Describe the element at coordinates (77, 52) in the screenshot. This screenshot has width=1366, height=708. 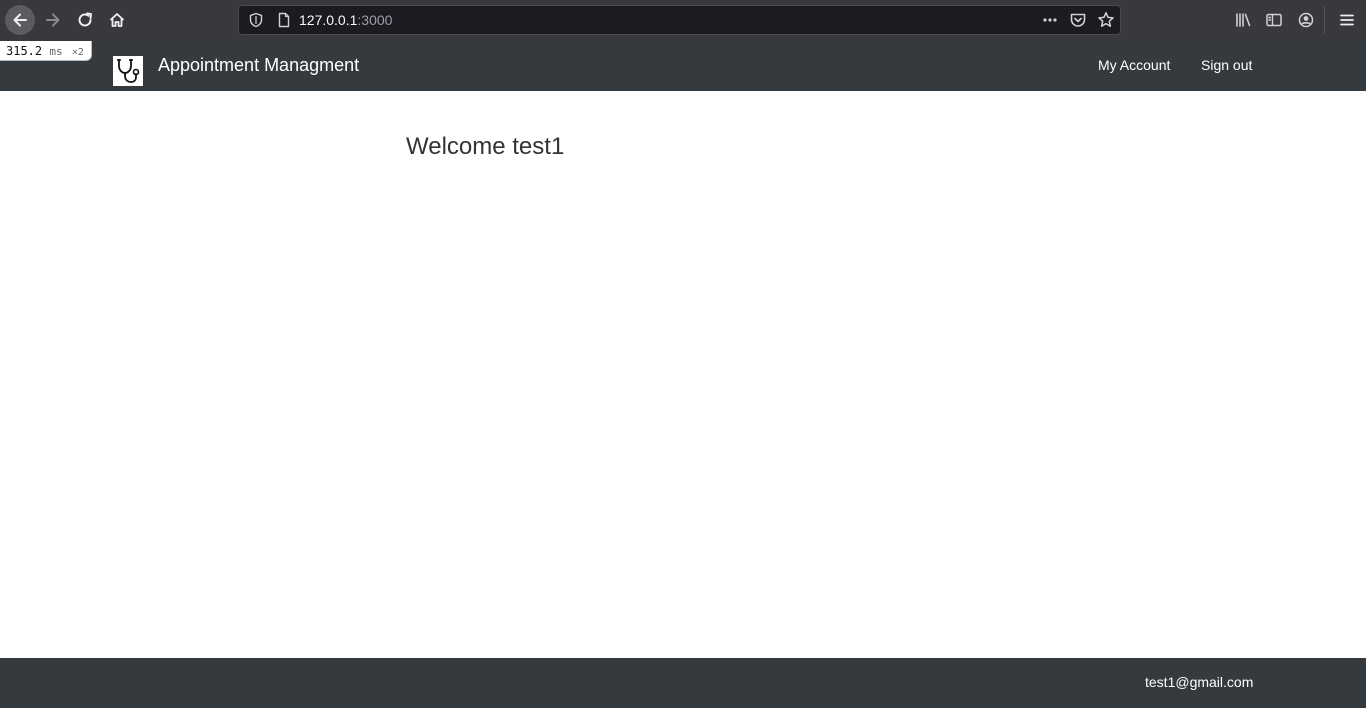
I see `timing-count: ×2` at that location.